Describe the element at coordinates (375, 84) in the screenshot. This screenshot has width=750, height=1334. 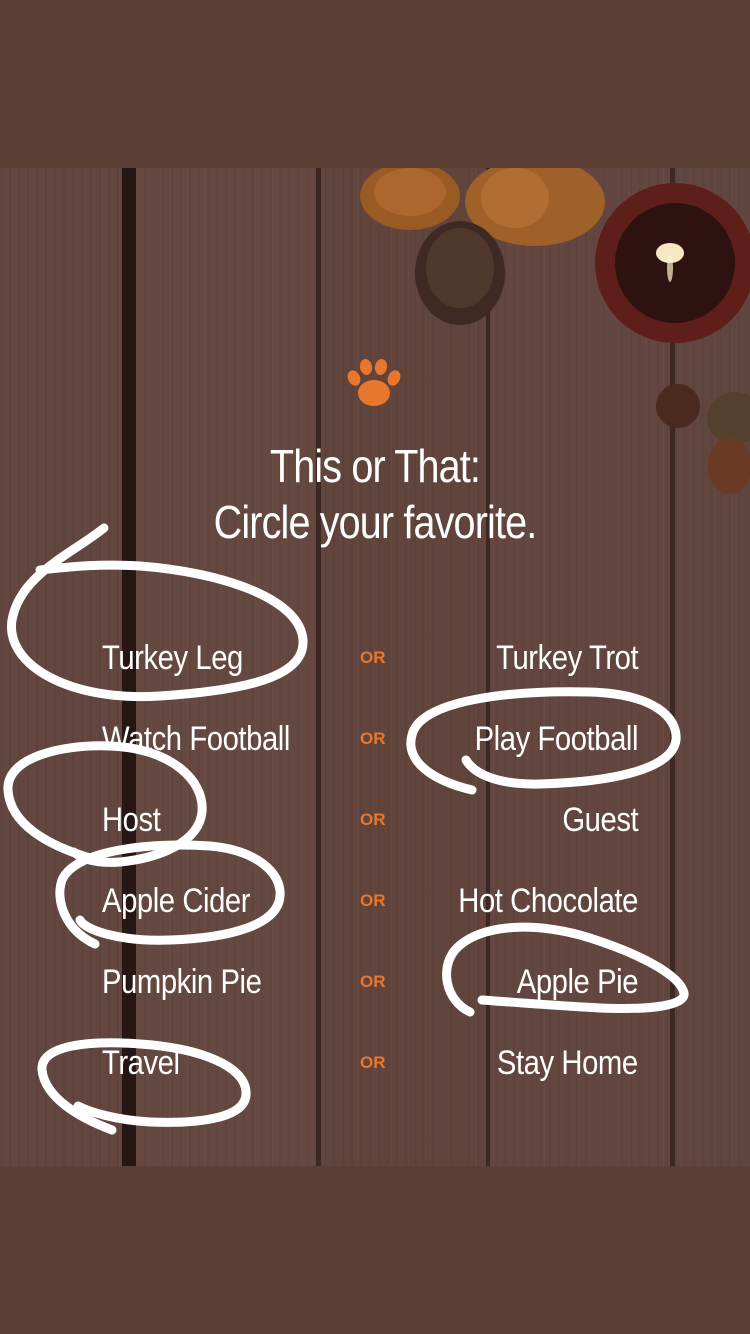
I see `story-top-bar` at that location.